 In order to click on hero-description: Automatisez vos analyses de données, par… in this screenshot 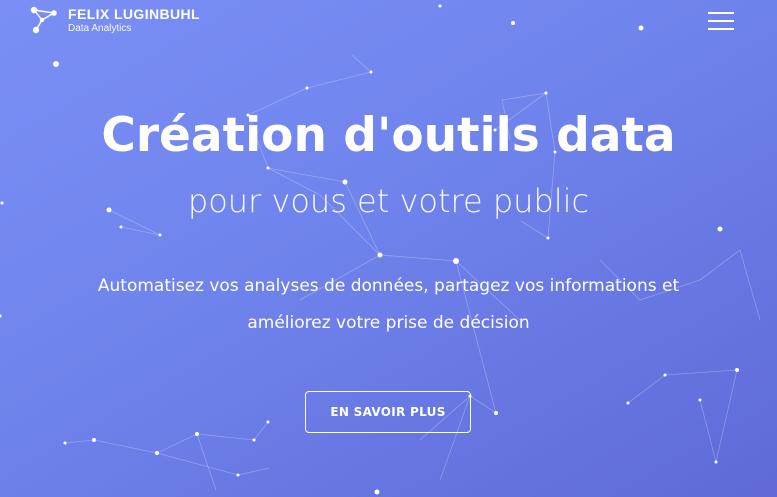, I will do `click(388, 305)`.